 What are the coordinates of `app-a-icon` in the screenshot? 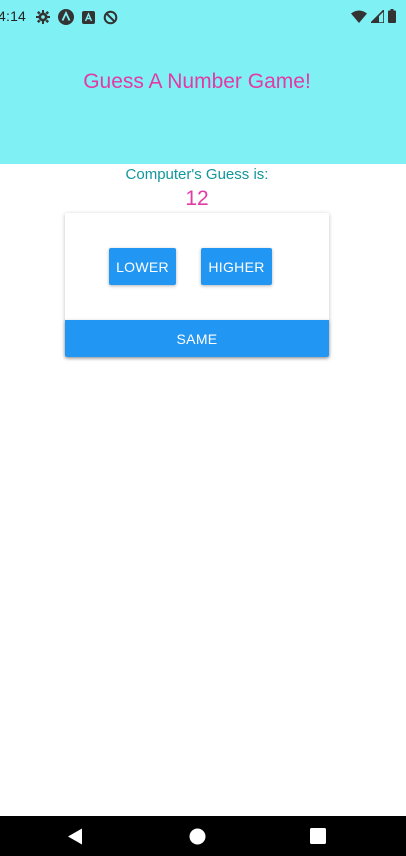 It's located at (66, 17).